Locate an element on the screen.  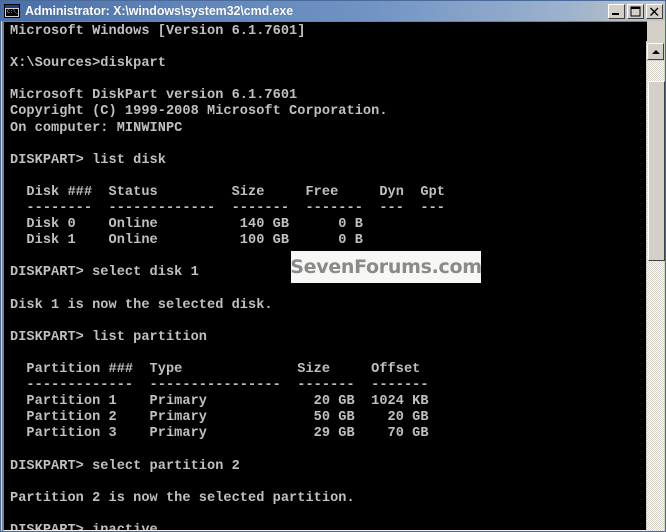
window-controls is located at coordinates (636, 11).